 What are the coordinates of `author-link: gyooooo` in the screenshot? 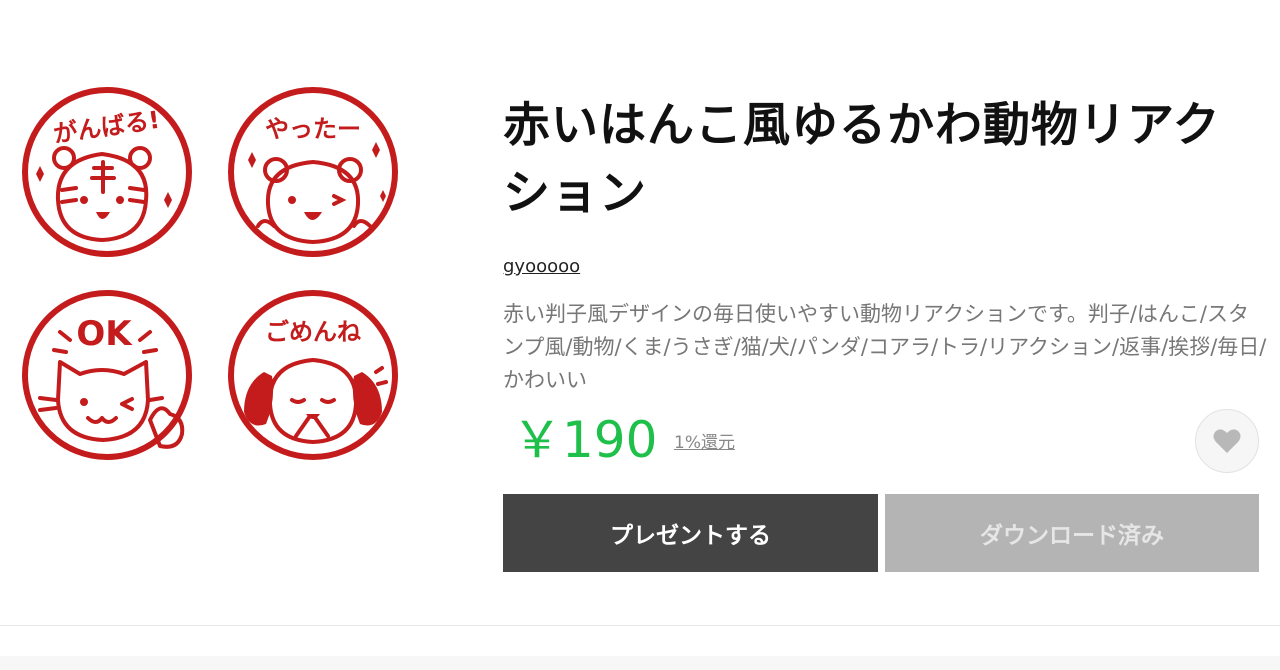 It's located at (541, 266).